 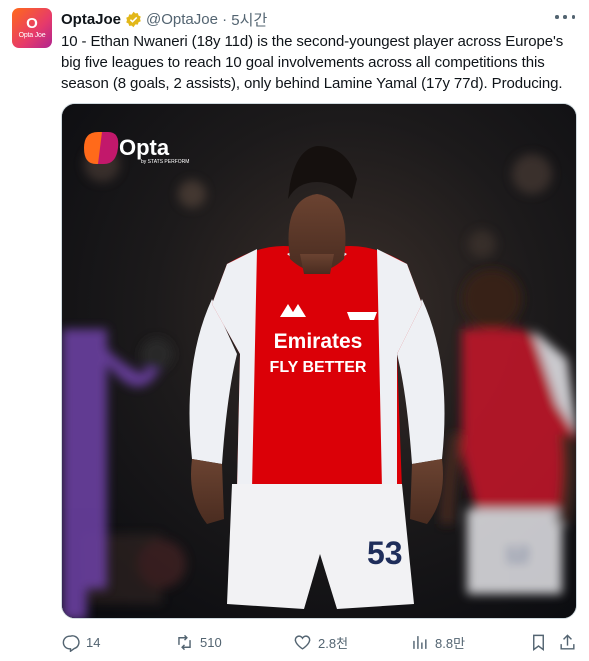 What do you see at coordinates (165, 162) in the screenshot?
I see `opta-sub-text: by STATS PERFORM` at bounding box center [165, 162].